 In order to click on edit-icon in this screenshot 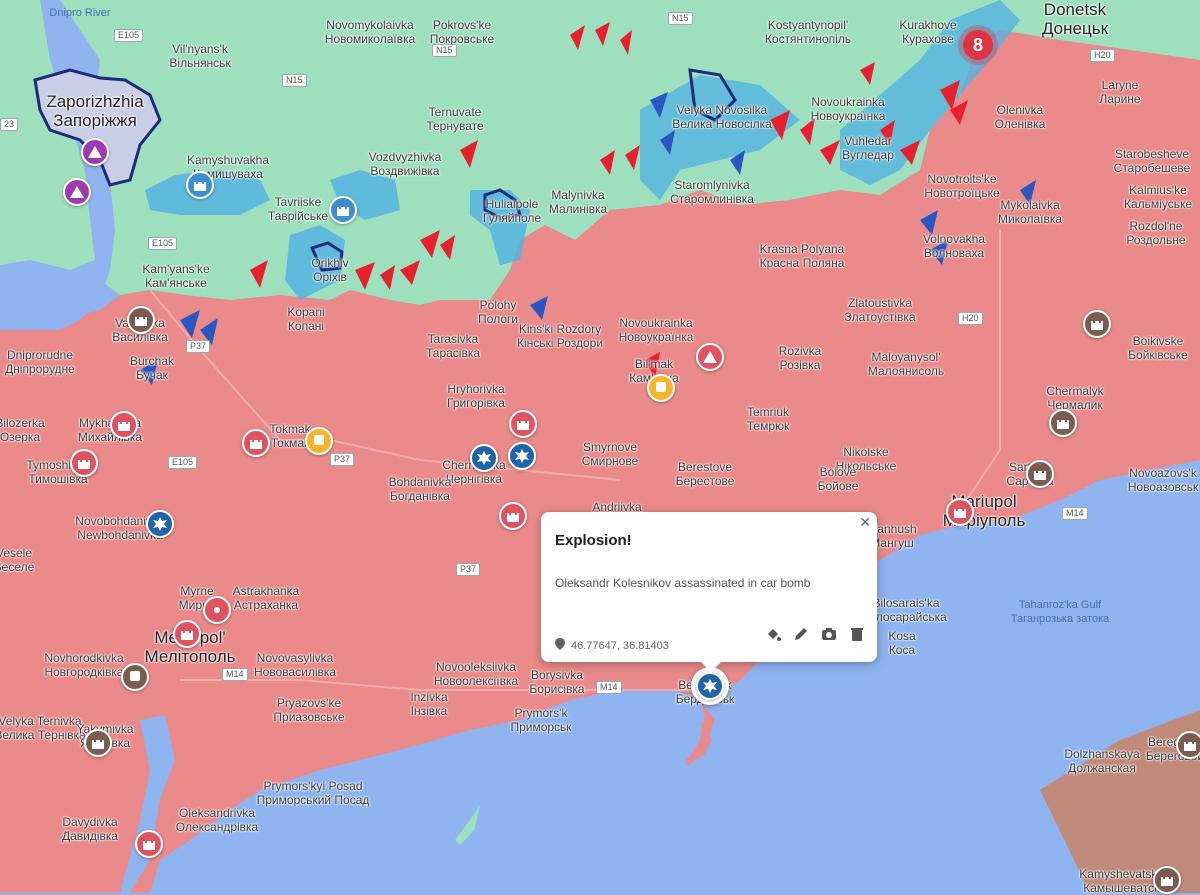, I will do `click(801, 634)`.